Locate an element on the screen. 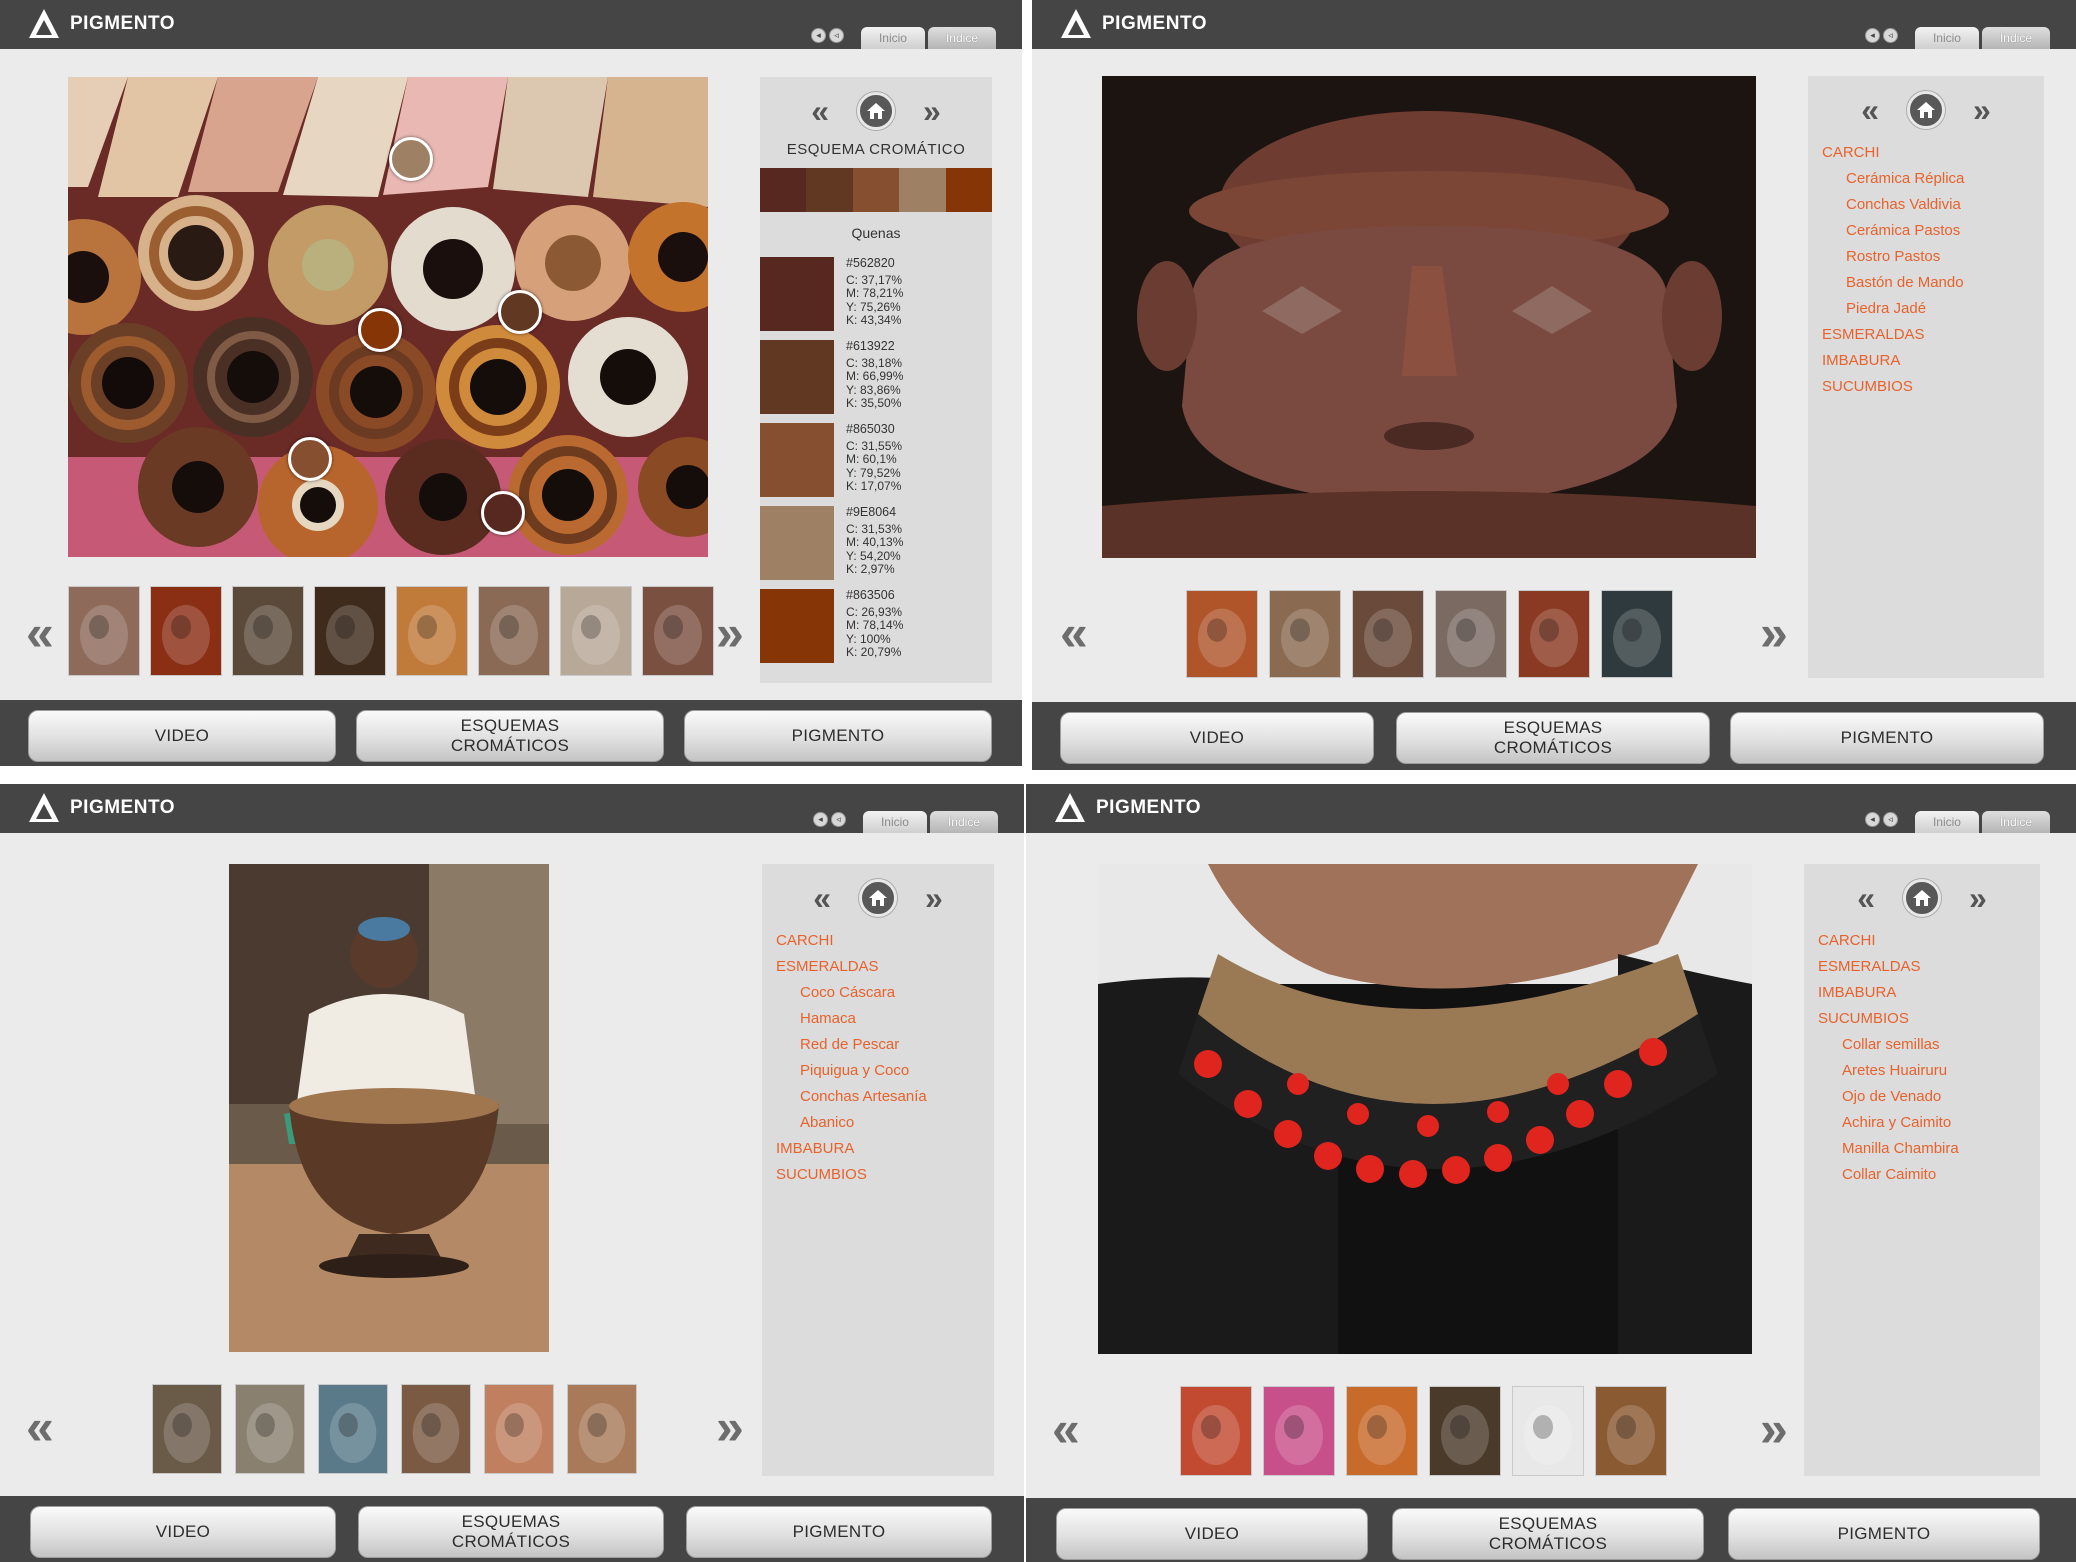 The image size is (2076, 1562). menu-subitem: Conchas Valdivia is located at coordinates (1930, 205).